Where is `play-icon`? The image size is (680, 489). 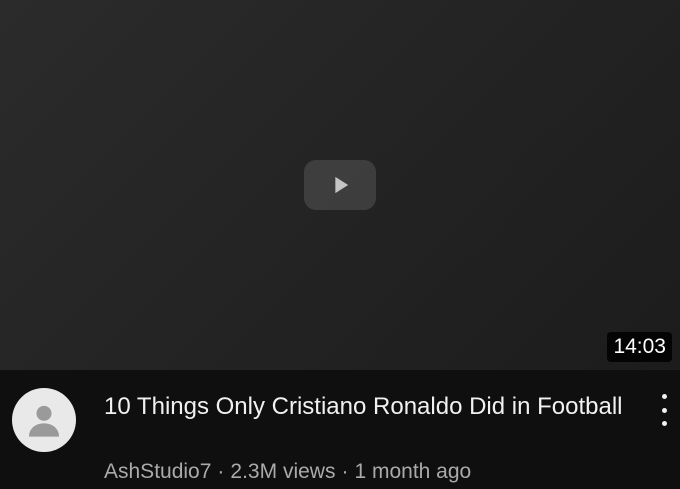 play-icon is located at coordinates (340, 185).